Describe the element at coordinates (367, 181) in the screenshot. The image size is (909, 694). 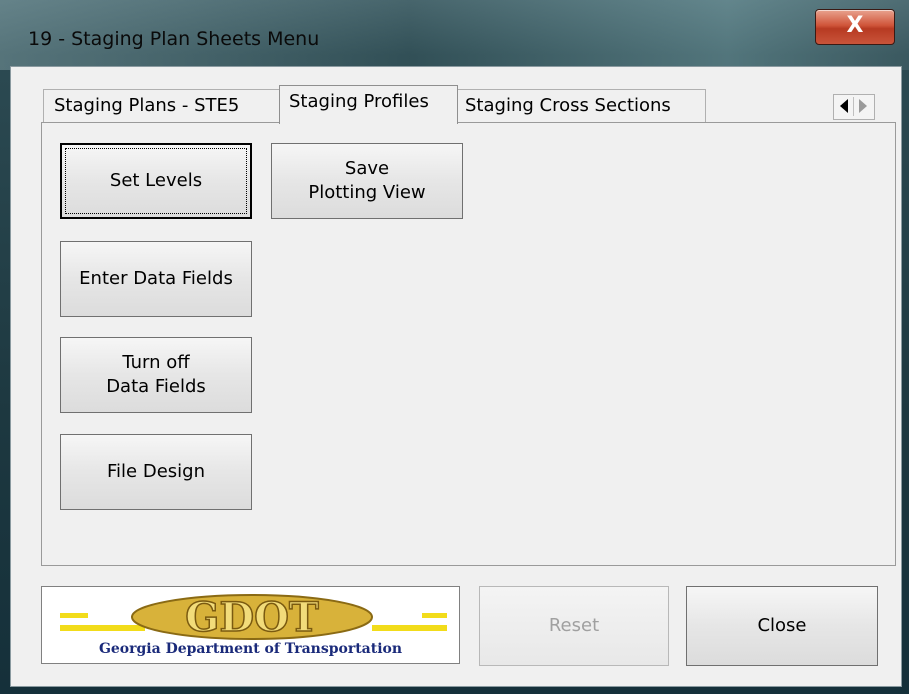
I see `save-plotting-view-button: Save Plotting View` at that location.